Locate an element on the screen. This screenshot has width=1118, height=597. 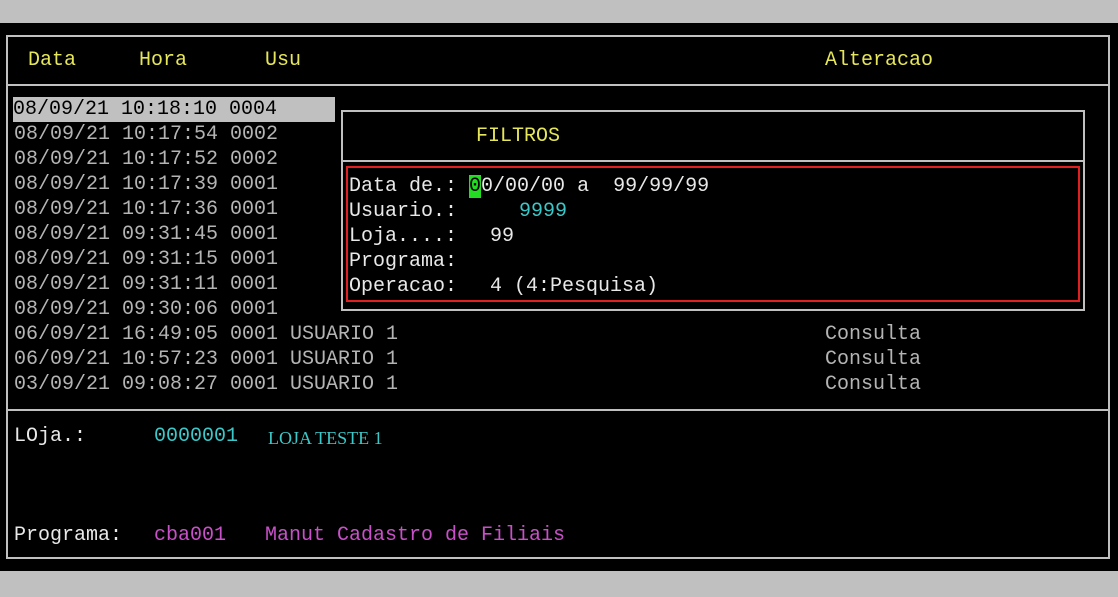
date-label: Data de.: is located at coordinates (409, 186).